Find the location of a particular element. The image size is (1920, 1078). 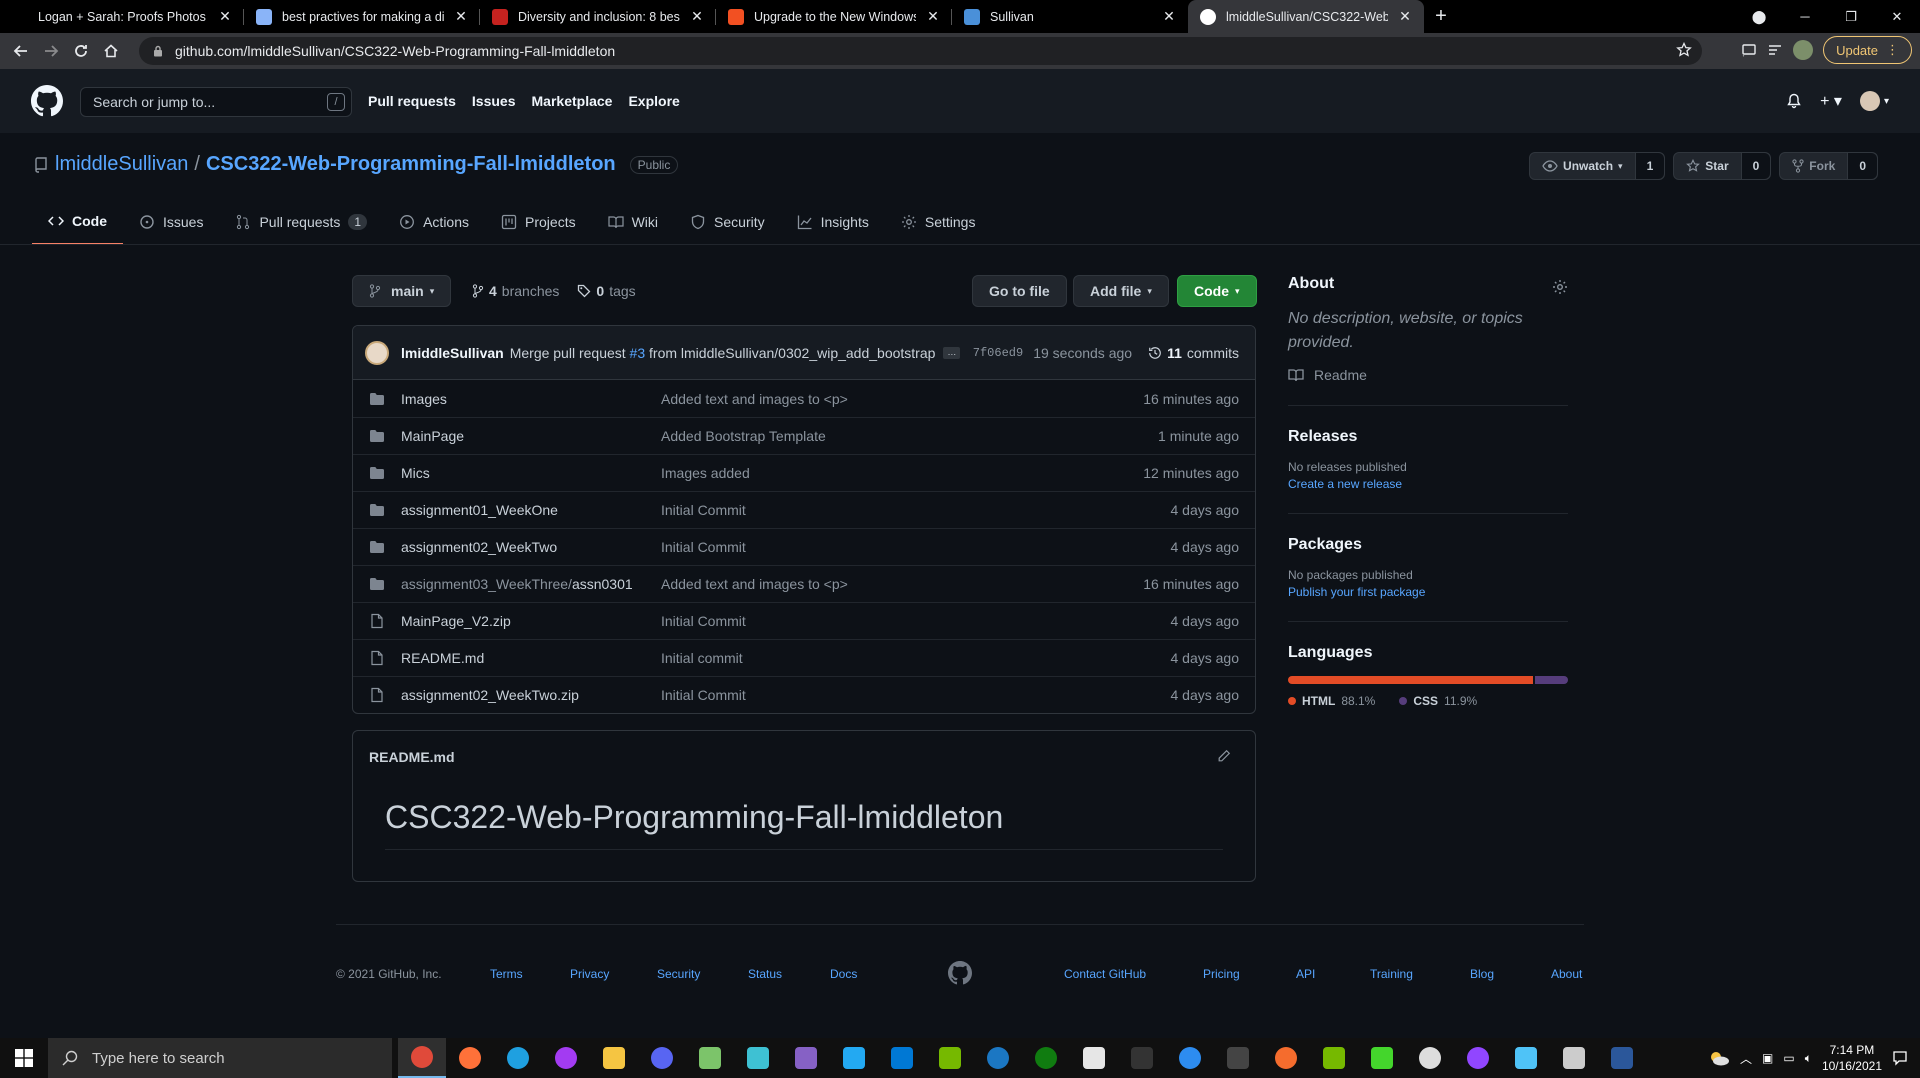

tray-app-icon: ▣ is located at coordinates (1767, 1058).